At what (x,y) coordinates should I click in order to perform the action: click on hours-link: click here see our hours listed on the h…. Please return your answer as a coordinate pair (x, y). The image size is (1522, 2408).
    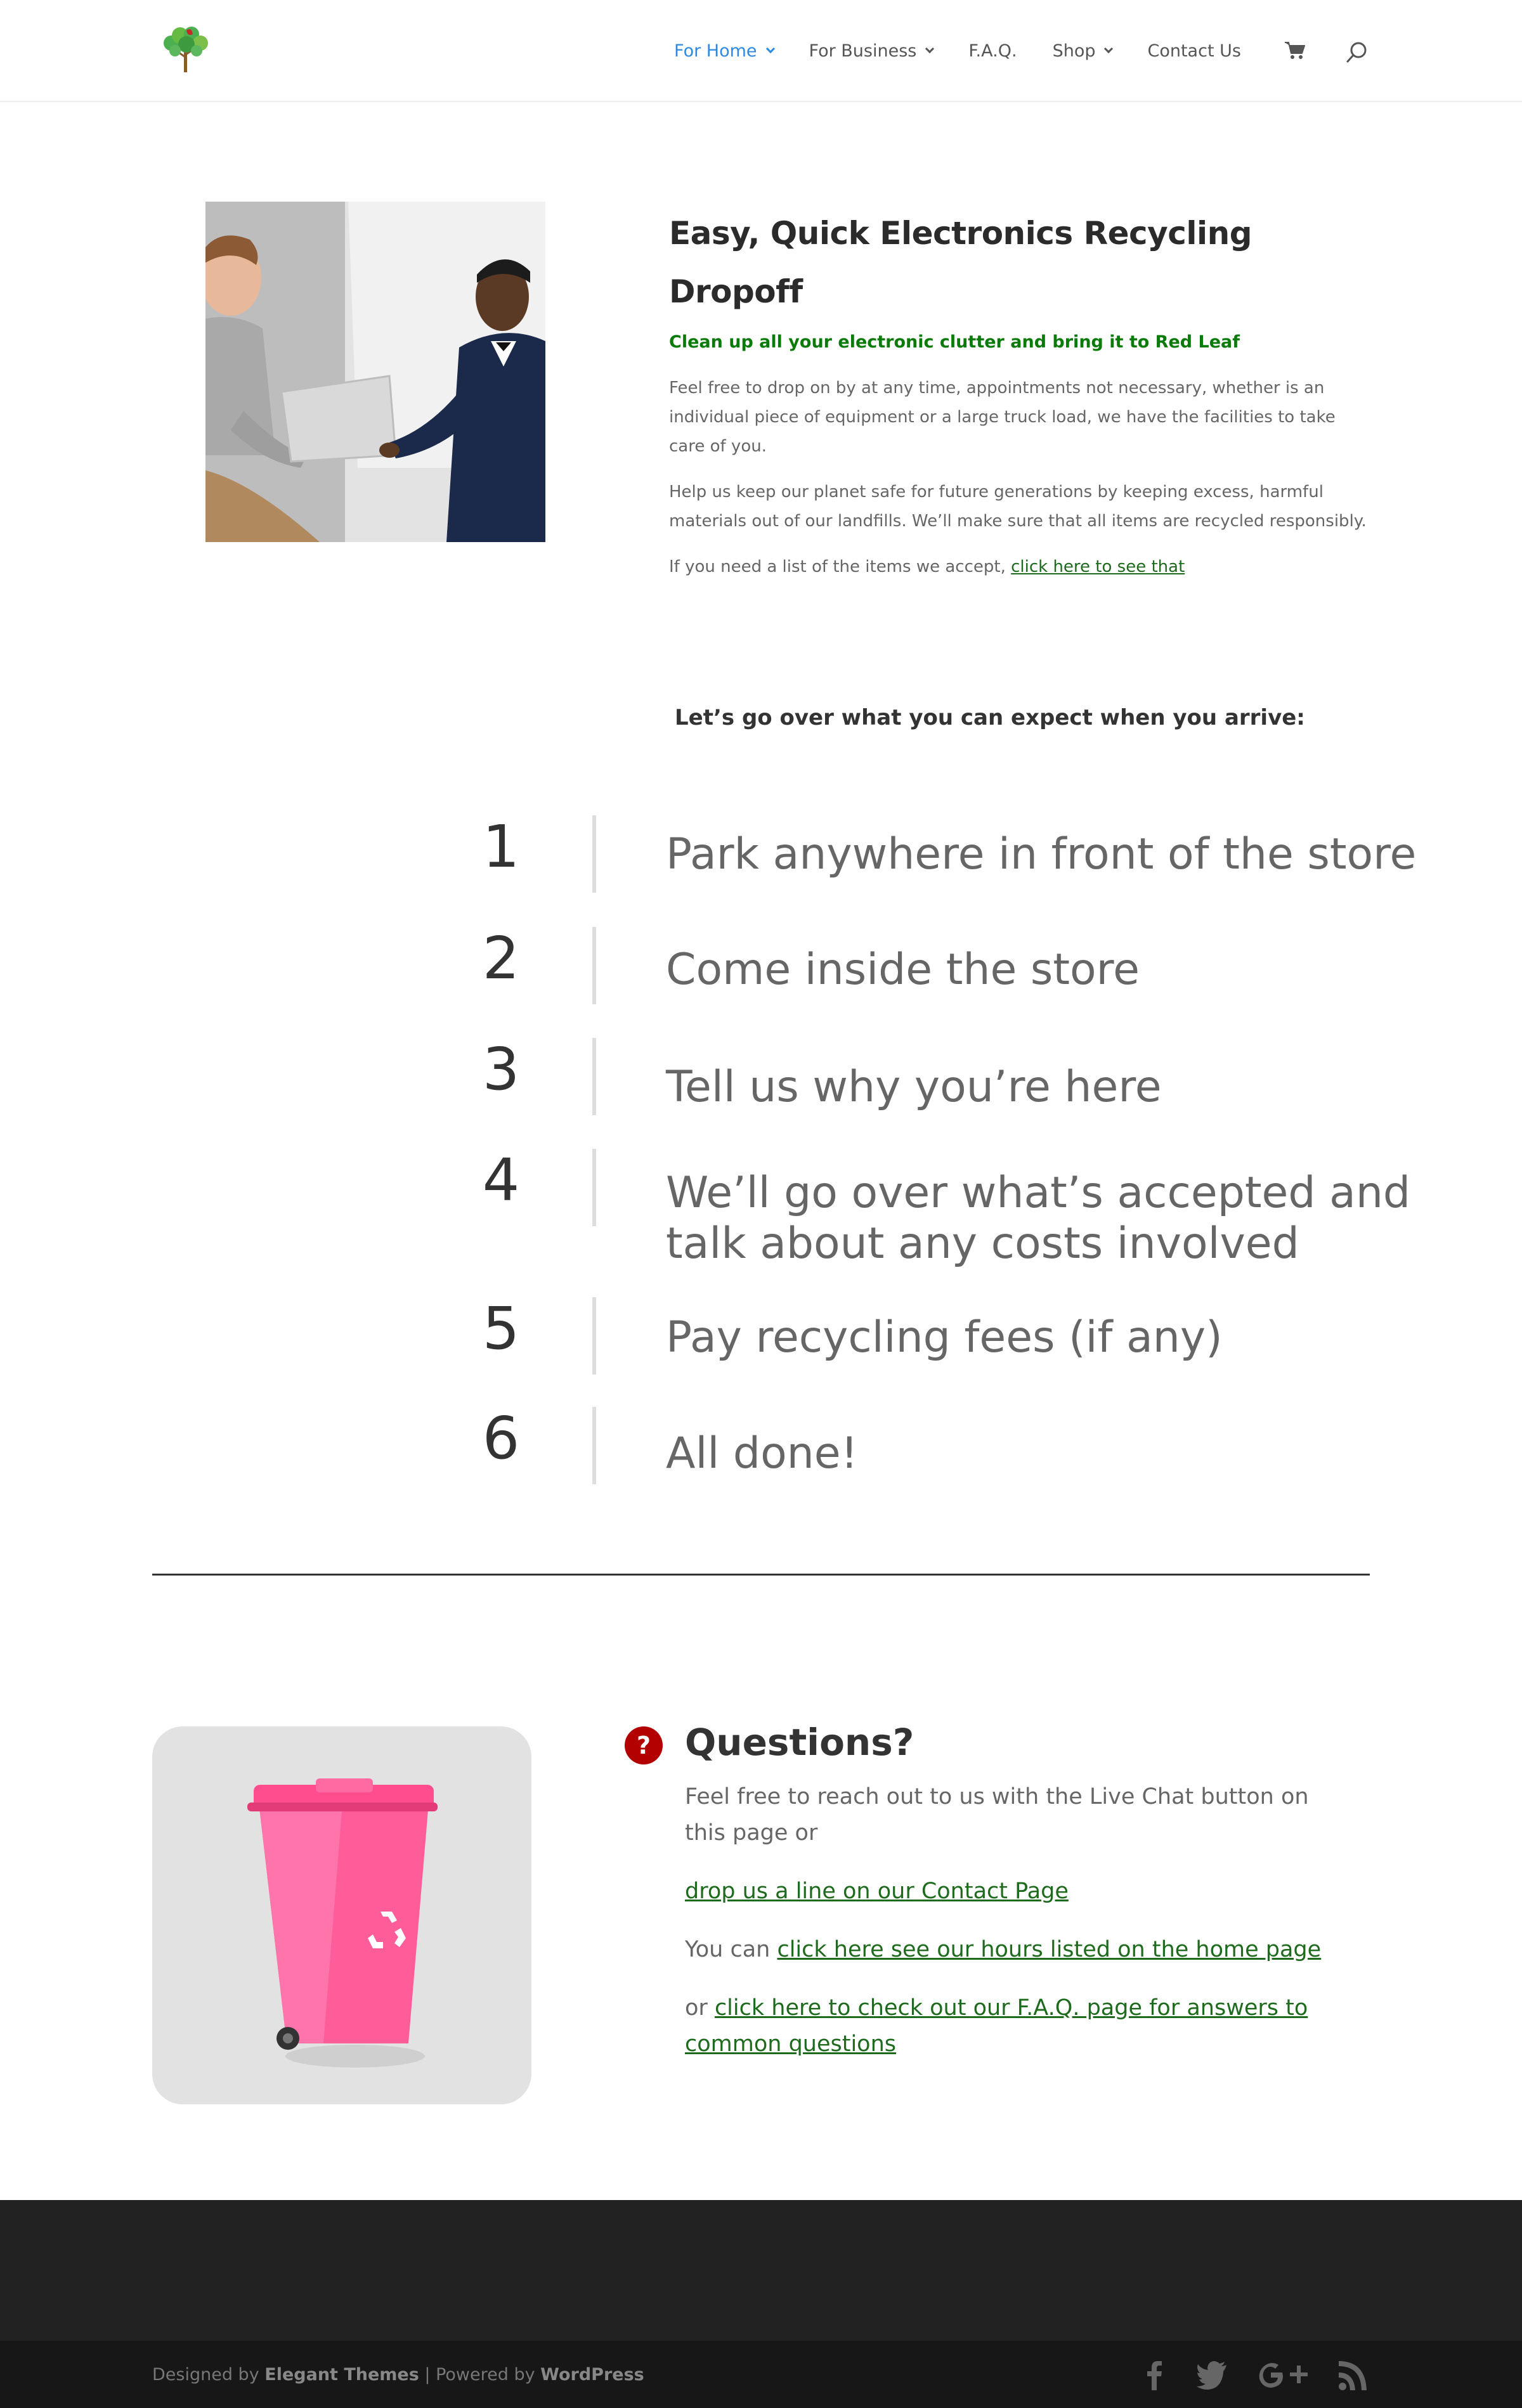
    Looking at the image, I should click on (1049, 1950).